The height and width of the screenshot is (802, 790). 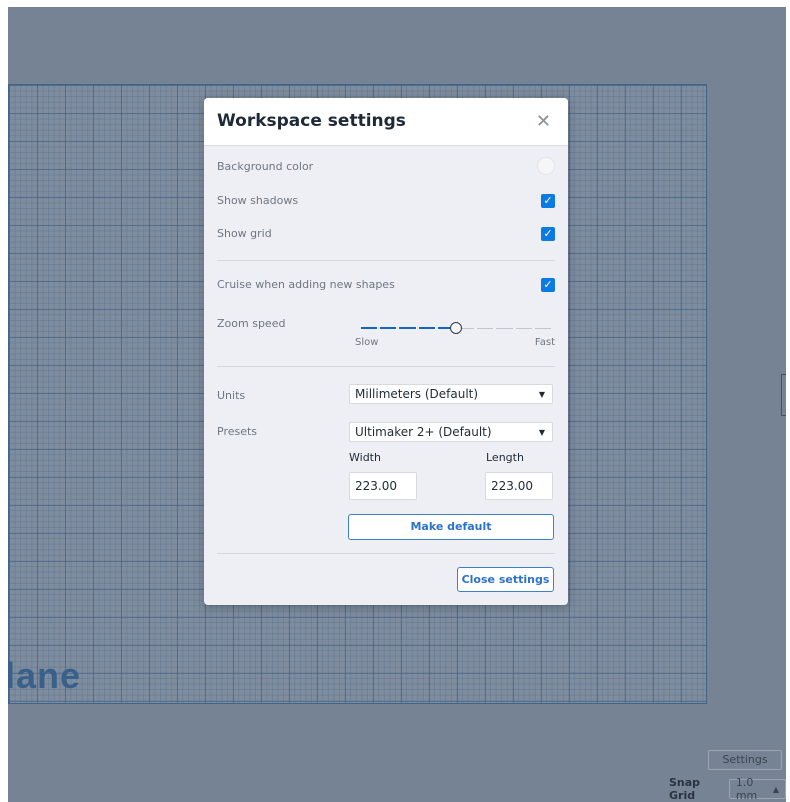 I want to click on presets-select: Ultimaker 2+ (Default) ▼, so click(x=451, y=432).